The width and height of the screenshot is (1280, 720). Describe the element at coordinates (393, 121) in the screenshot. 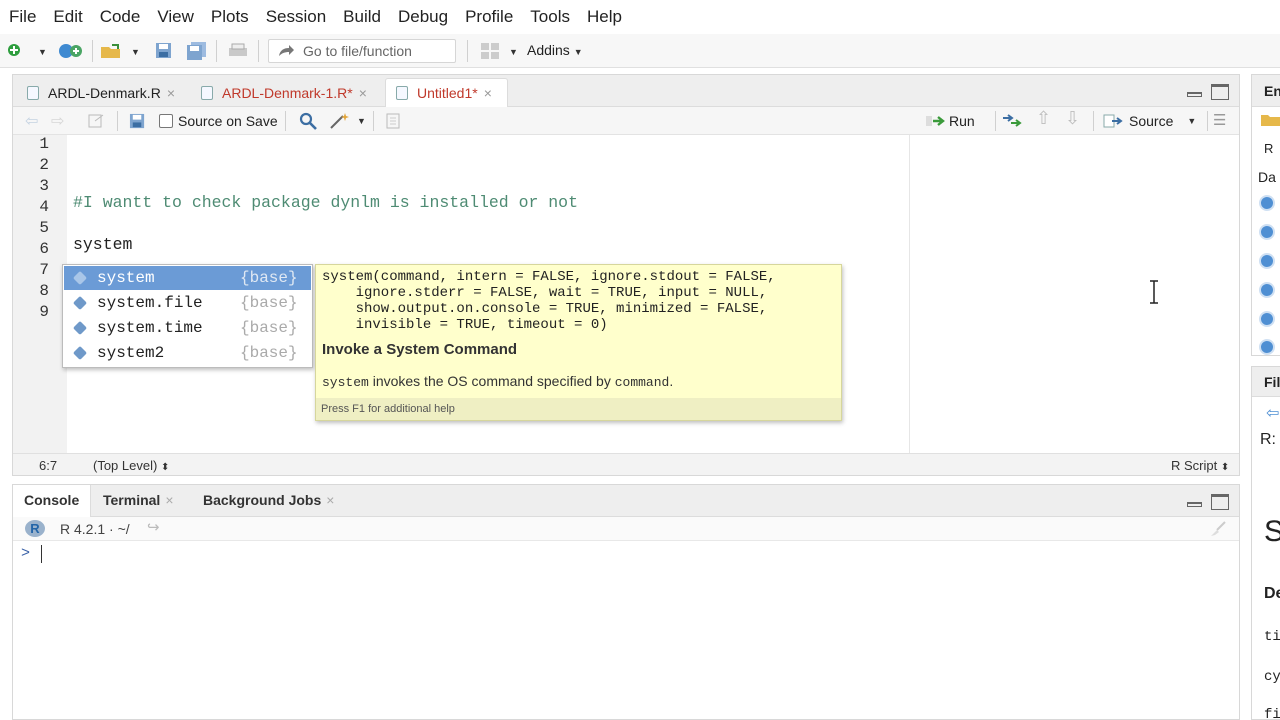

I see `compile-report-icon` at that location.